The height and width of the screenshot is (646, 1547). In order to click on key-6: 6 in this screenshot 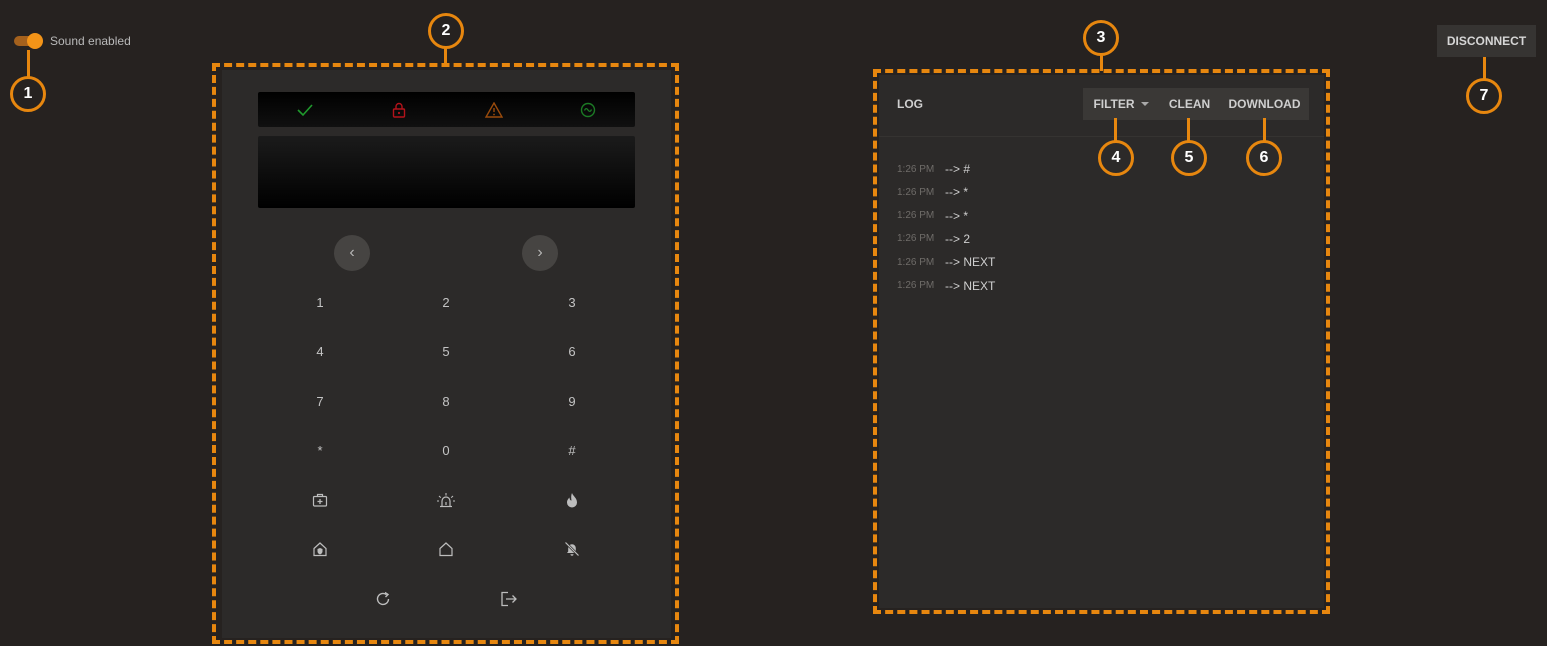, I will do `click(572, 351)`.